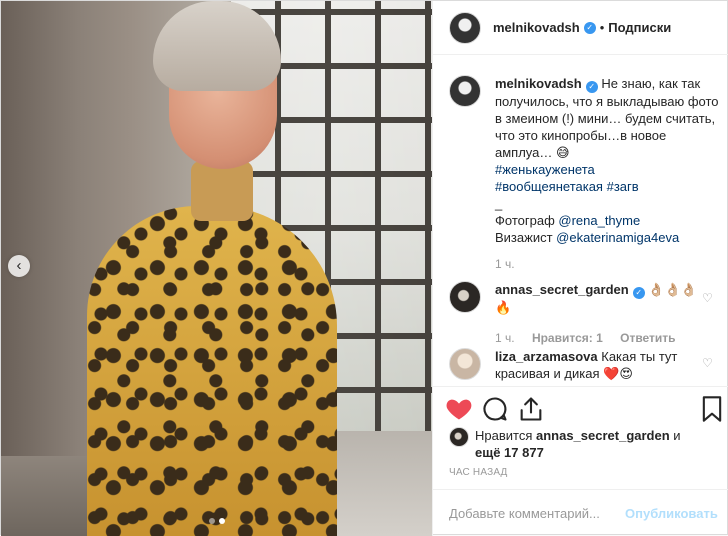 The image size is (728, 536). I want to click on post-header: melnikovadsh ✓ • Подписки, so click(580, 28).